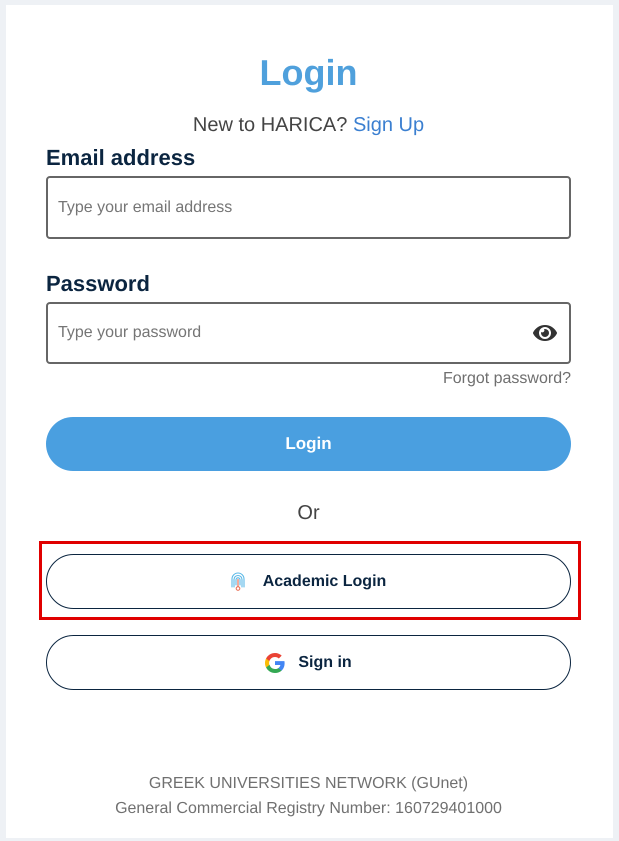  I want to click on login-button: Login, so click(308, 444).